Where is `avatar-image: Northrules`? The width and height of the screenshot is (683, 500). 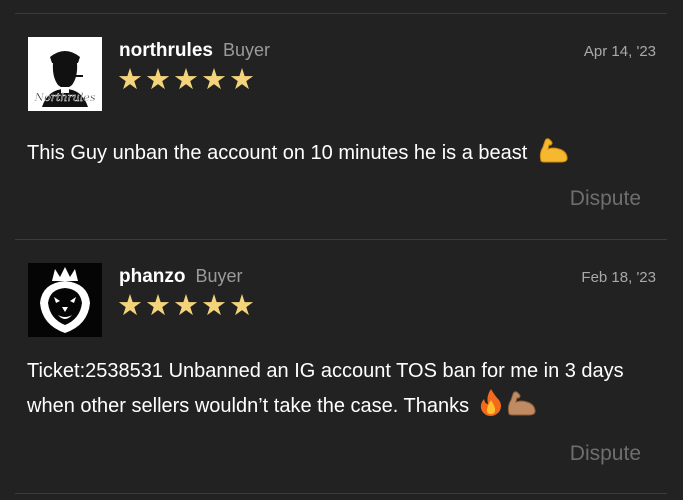
avatar-image: Northrules is located at coordinates (65, 74).